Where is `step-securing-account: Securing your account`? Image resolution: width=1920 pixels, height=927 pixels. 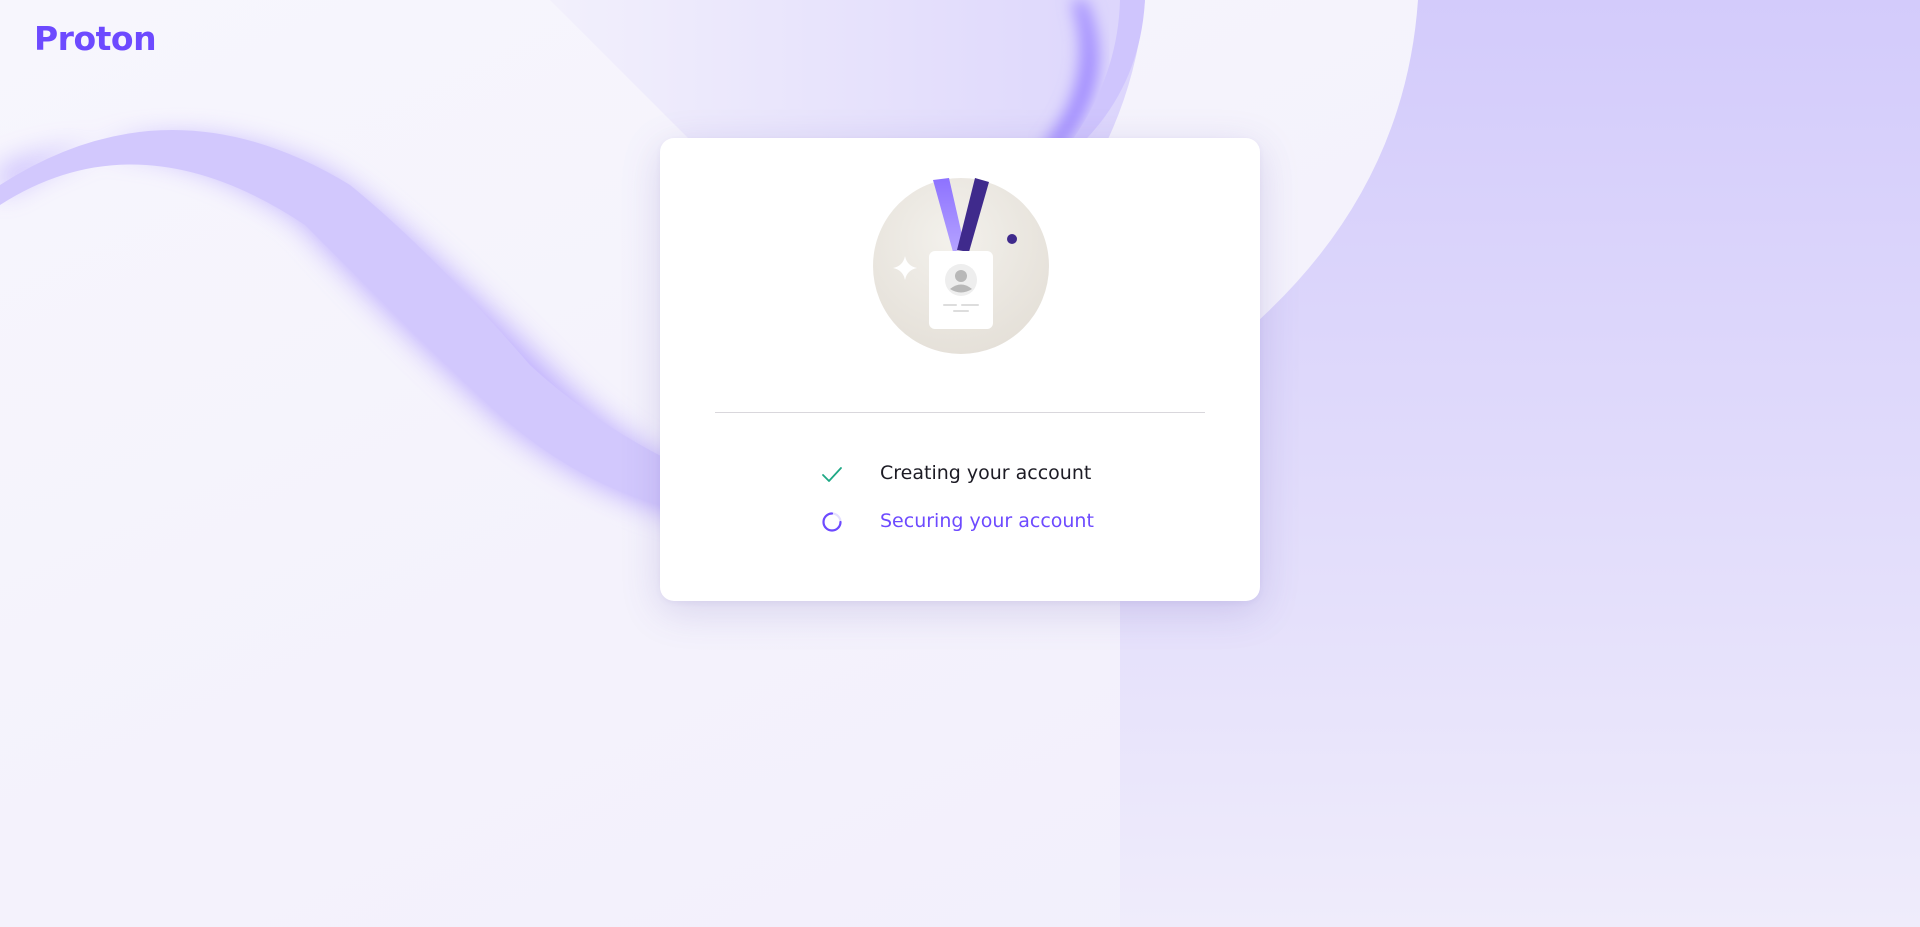
step-securing-account: Securing your account is located at coordinates (960, 521).